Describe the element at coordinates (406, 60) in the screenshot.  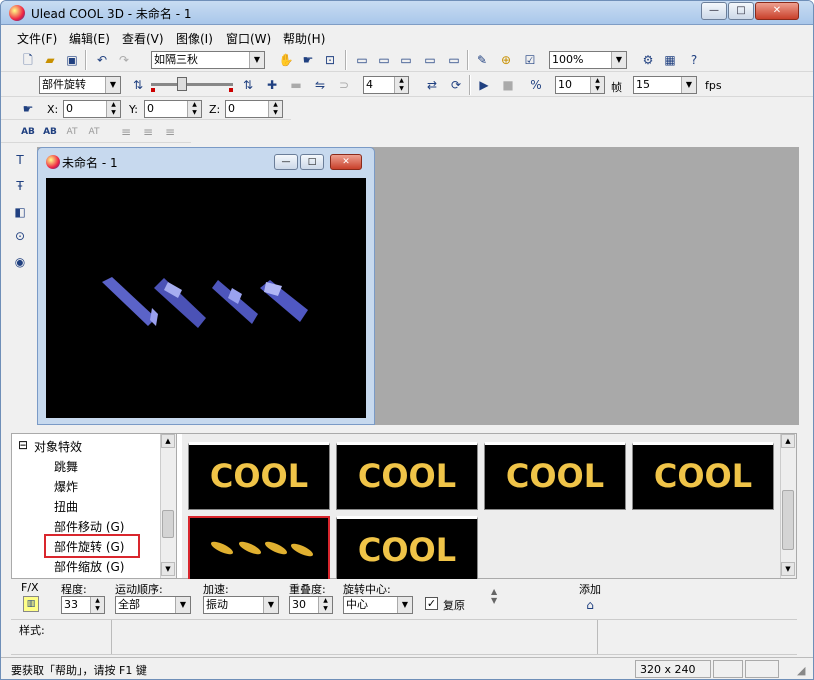
I see `view-top-icon: ▭` at that location.